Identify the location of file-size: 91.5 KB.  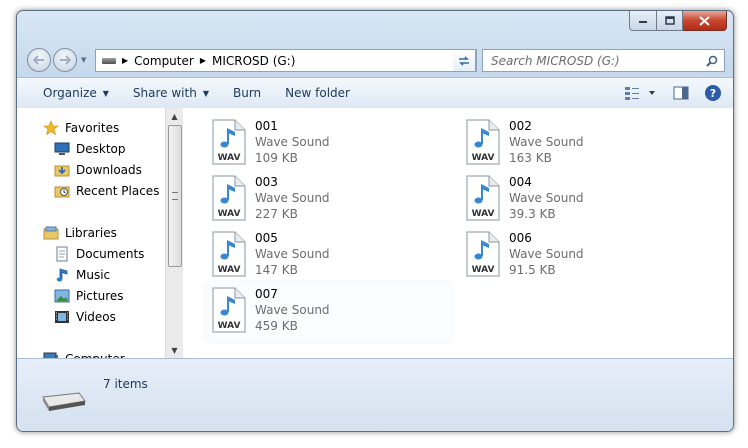
(532, 270).